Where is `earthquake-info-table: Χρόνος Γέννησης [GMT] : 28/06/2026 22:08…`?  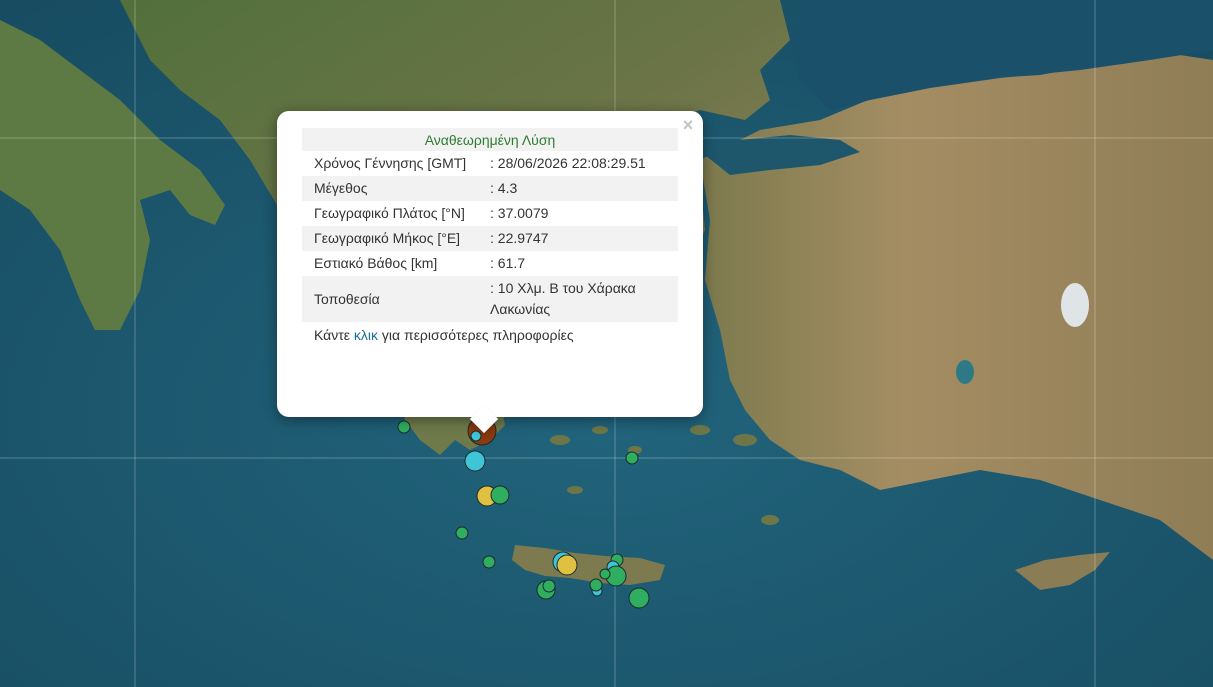
earthquake-info-table: Χρόνος Γέννησης [GMT] : 28/06/2026 22:08… is located at coordinates (490, 236).